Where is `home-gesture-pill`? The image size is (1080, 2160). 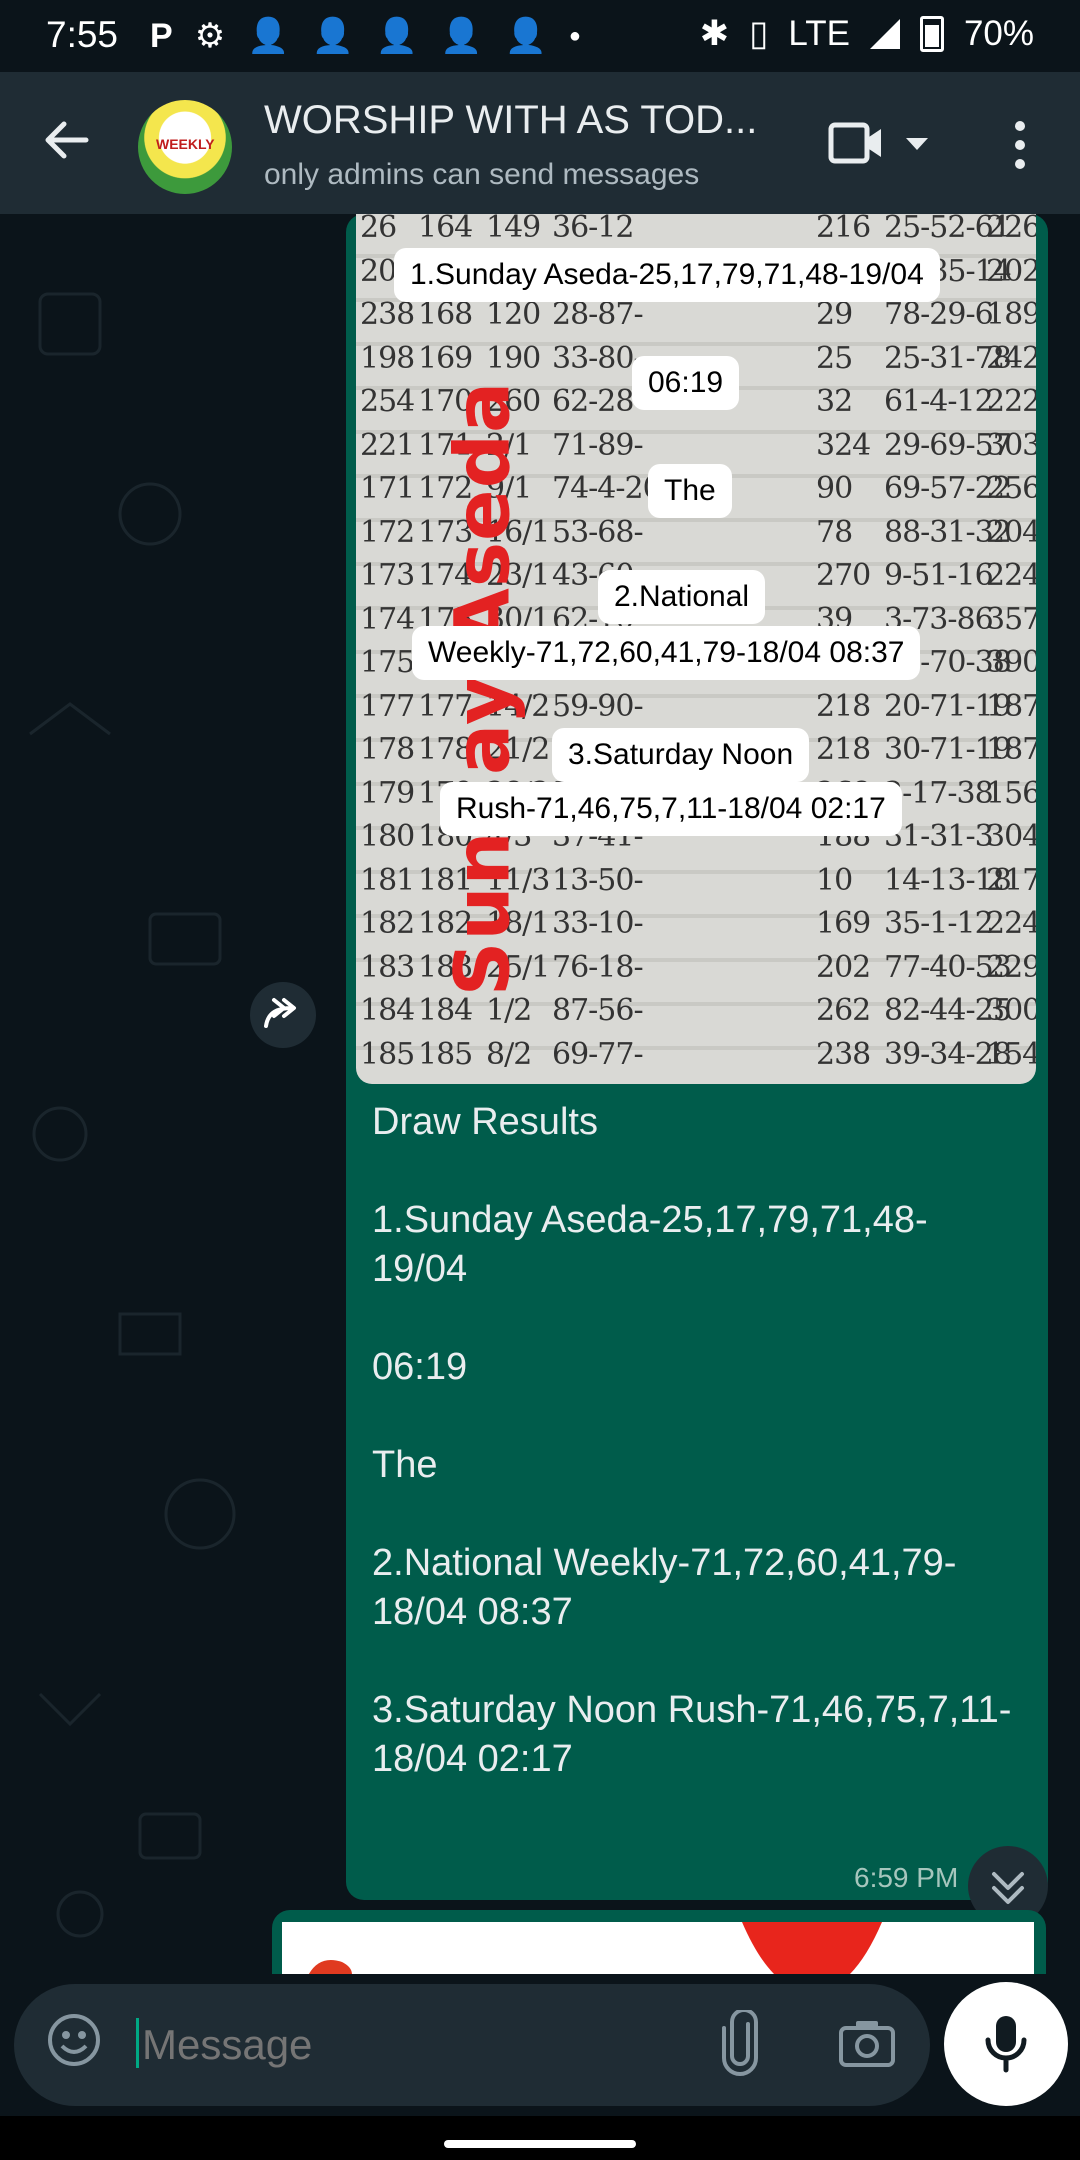 home-gesture-pill is located at coordinates (540, 2144).